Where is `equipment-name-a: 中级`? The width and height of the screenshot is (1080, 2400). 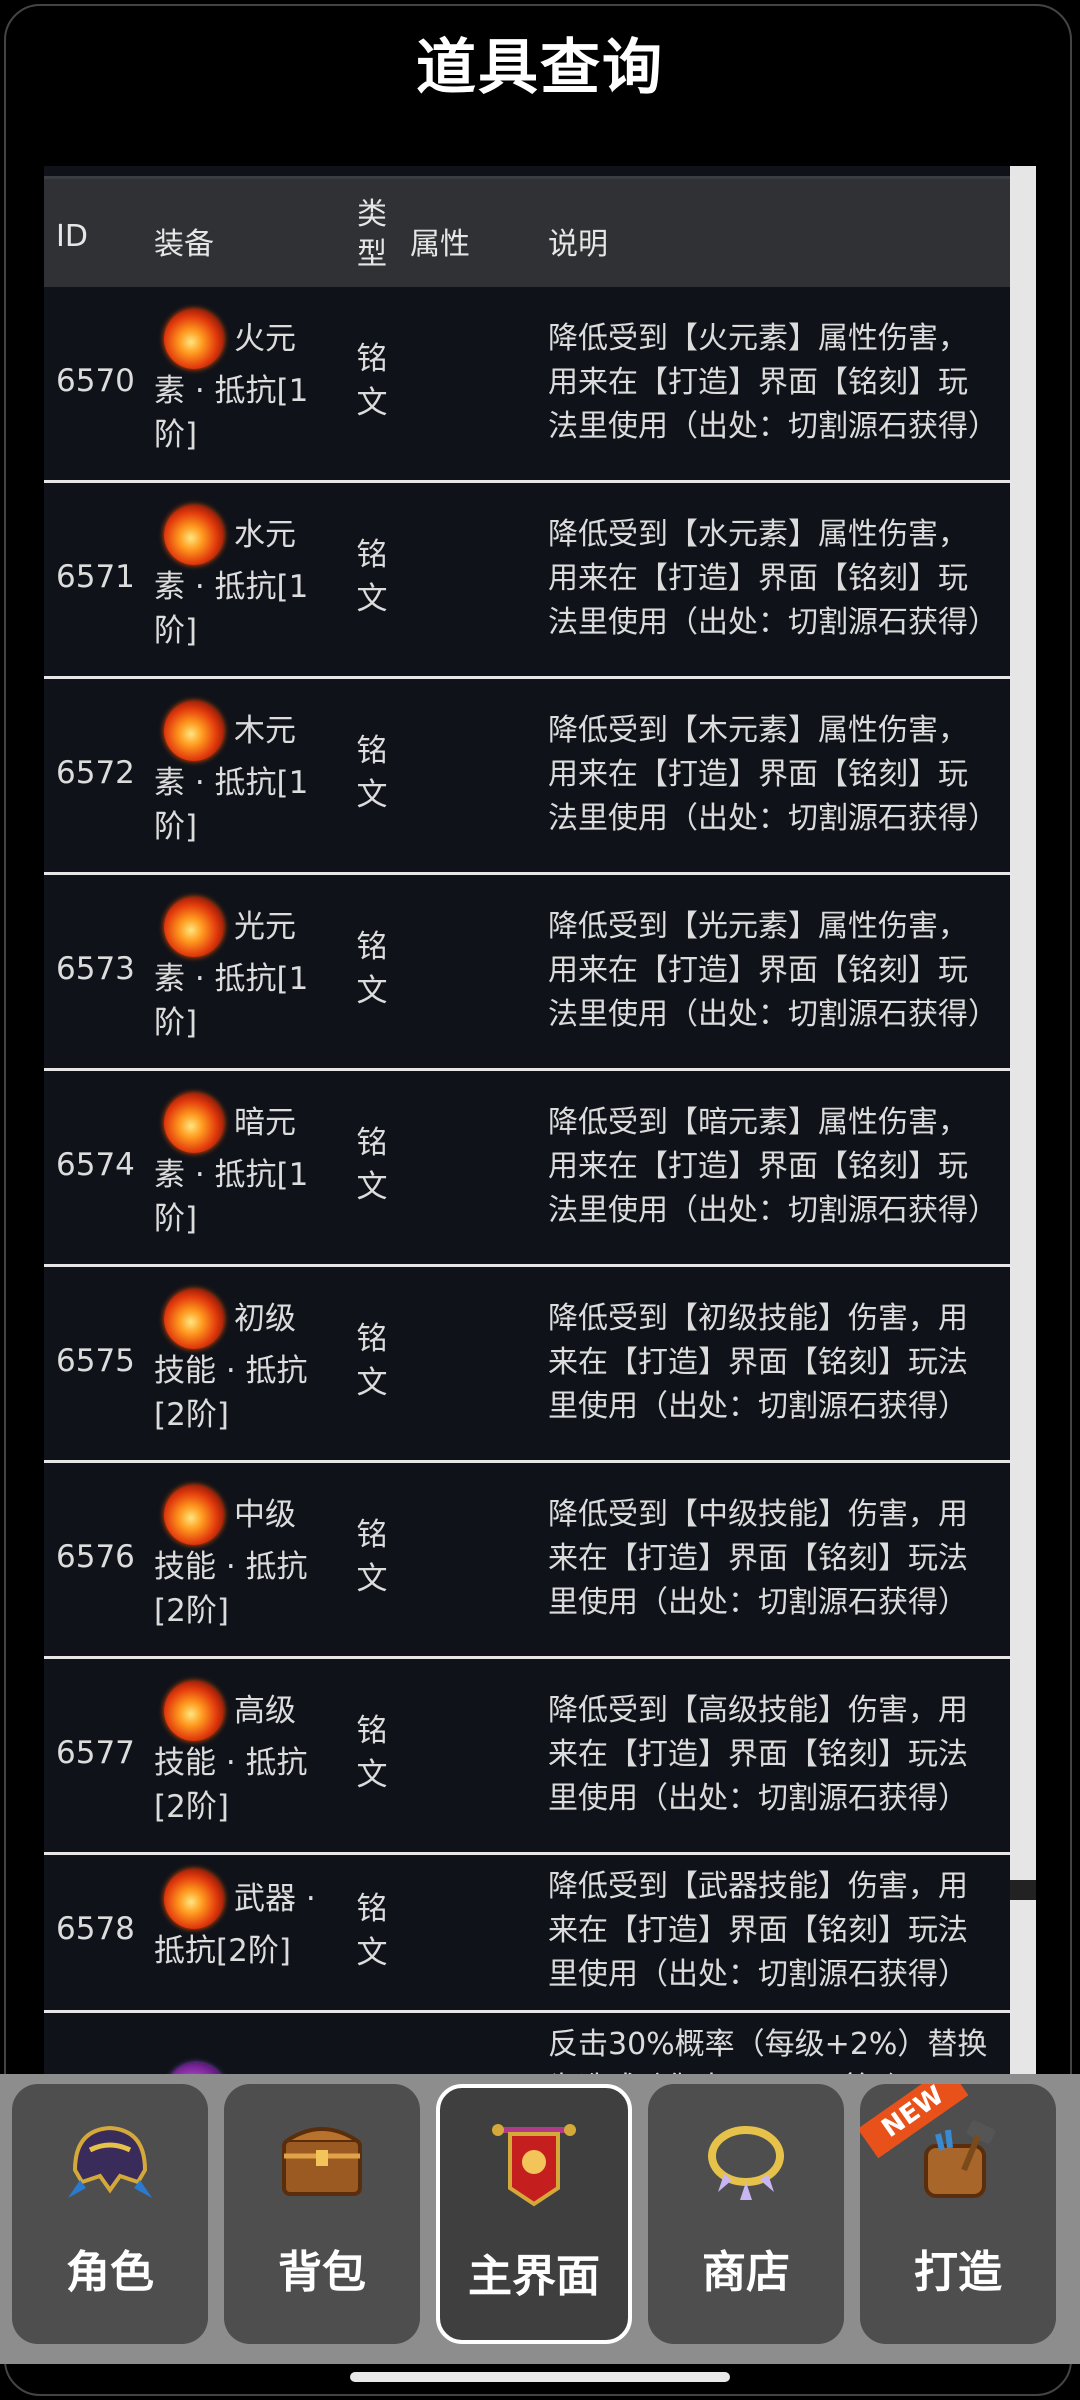
equipment-name-a: 中级 is located at coordinates (265, 1515).